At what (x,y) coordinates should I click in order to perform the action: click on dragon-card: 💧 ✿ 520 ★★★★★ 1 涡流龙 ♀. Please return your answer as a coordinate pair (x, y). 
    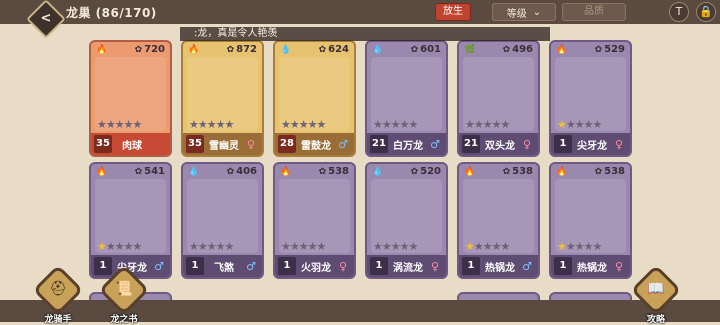
    Looking at the image, I should click on (406, 220).